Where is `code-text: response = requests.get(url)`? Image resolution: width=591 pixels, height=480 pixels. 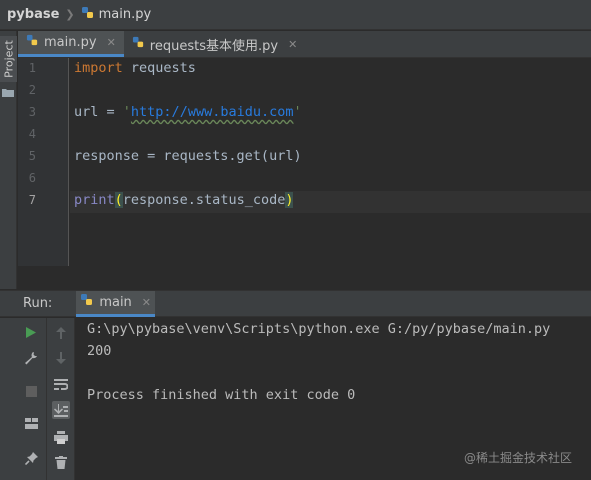 code-text: response = requests.get(url) is located at coordinates (188, 156).